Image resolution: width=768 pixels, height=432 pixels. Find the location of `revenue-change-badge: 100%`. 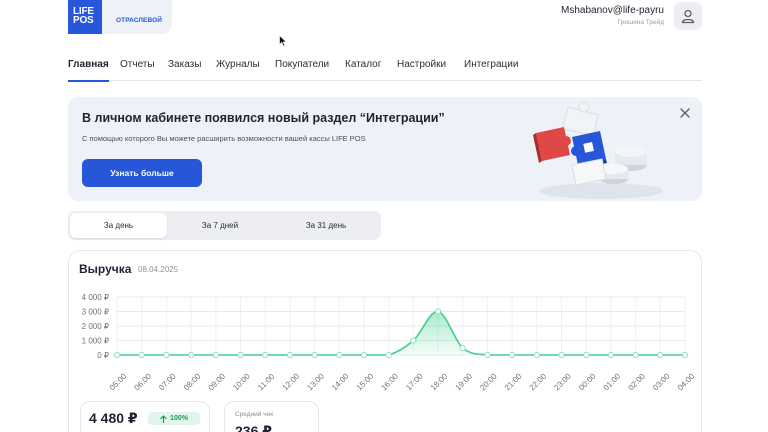

revenue-change-badge: 100% is located at coordinates (174, 418).